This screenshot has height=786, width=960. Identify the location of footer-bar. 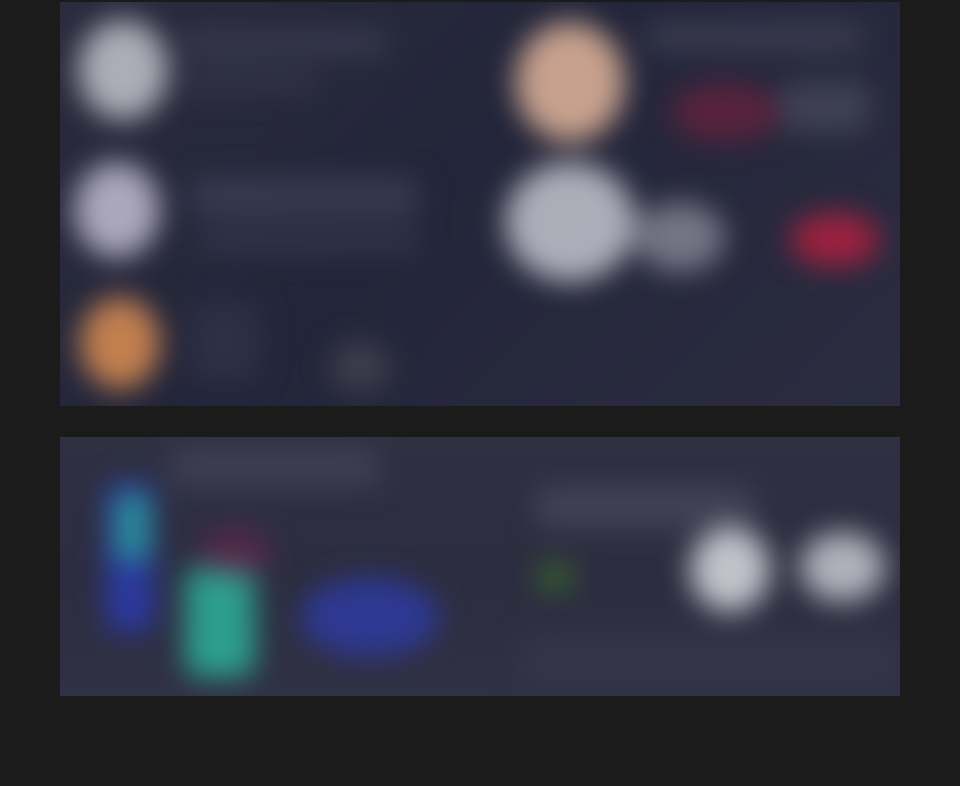
(710, 662).